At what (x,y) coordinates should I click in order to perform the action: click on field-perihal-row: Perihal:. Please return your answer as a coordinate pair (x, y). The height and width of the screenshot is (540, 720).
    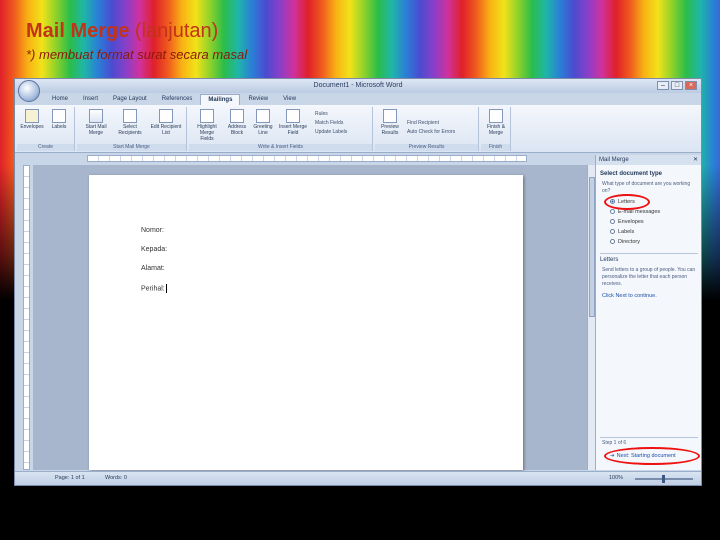
    Looking at the image, I should click on (154, 288).